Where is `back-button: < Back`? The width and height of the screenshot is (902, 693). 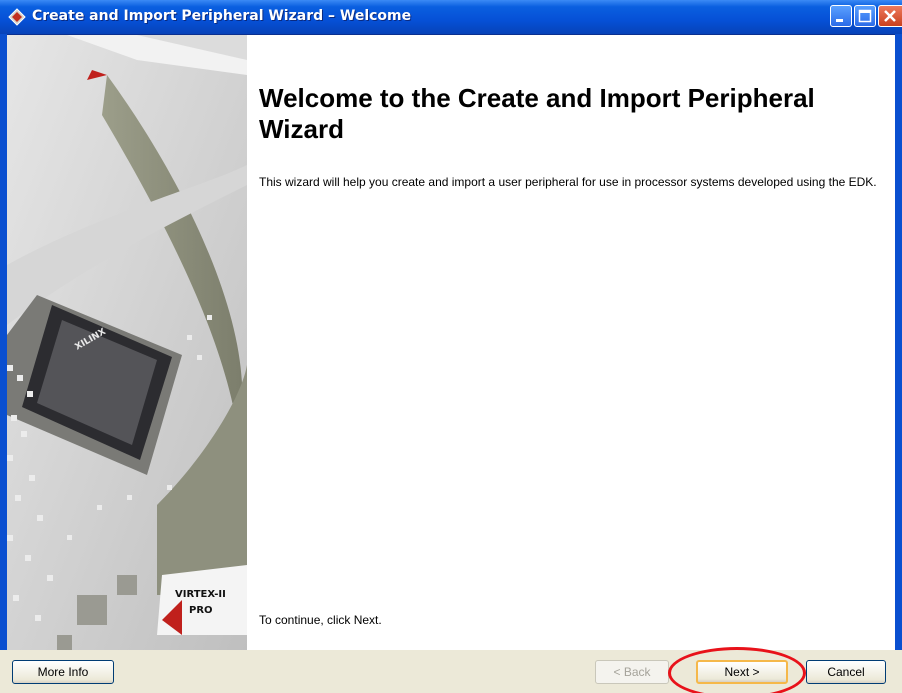
back-button: < Back is located at coordinates (632, 672).